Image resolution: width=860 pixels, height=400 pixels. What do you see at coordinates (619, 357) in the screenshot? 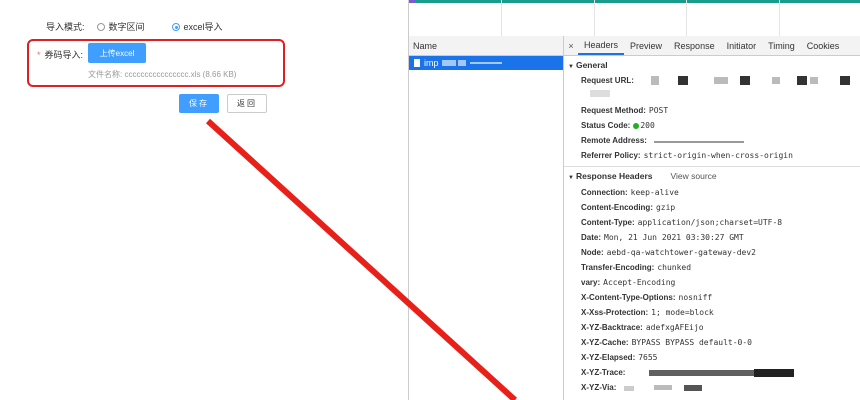
I see `response-header-row: X-YZ-Elapsed: 7655` at bounding box center [619, 357].